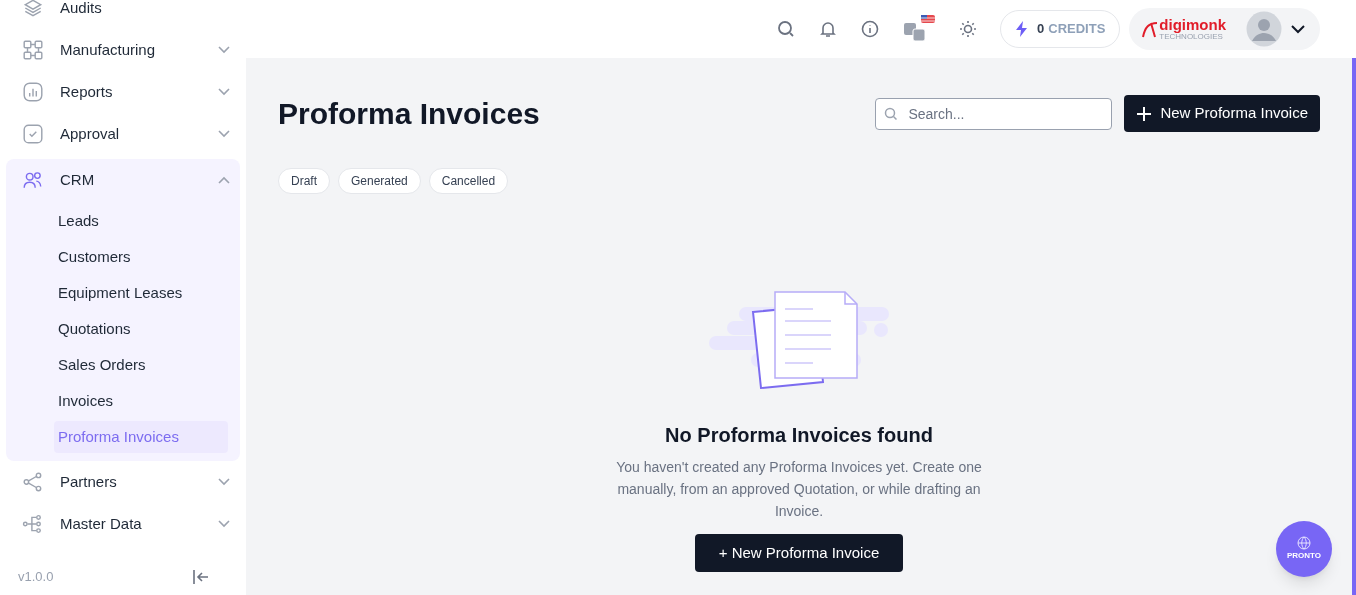 The width and height of the screenshot is (1356, 595). Describe the element at coordinates (1354, 326) in the screenshot. I see `scrollbar` at that location.